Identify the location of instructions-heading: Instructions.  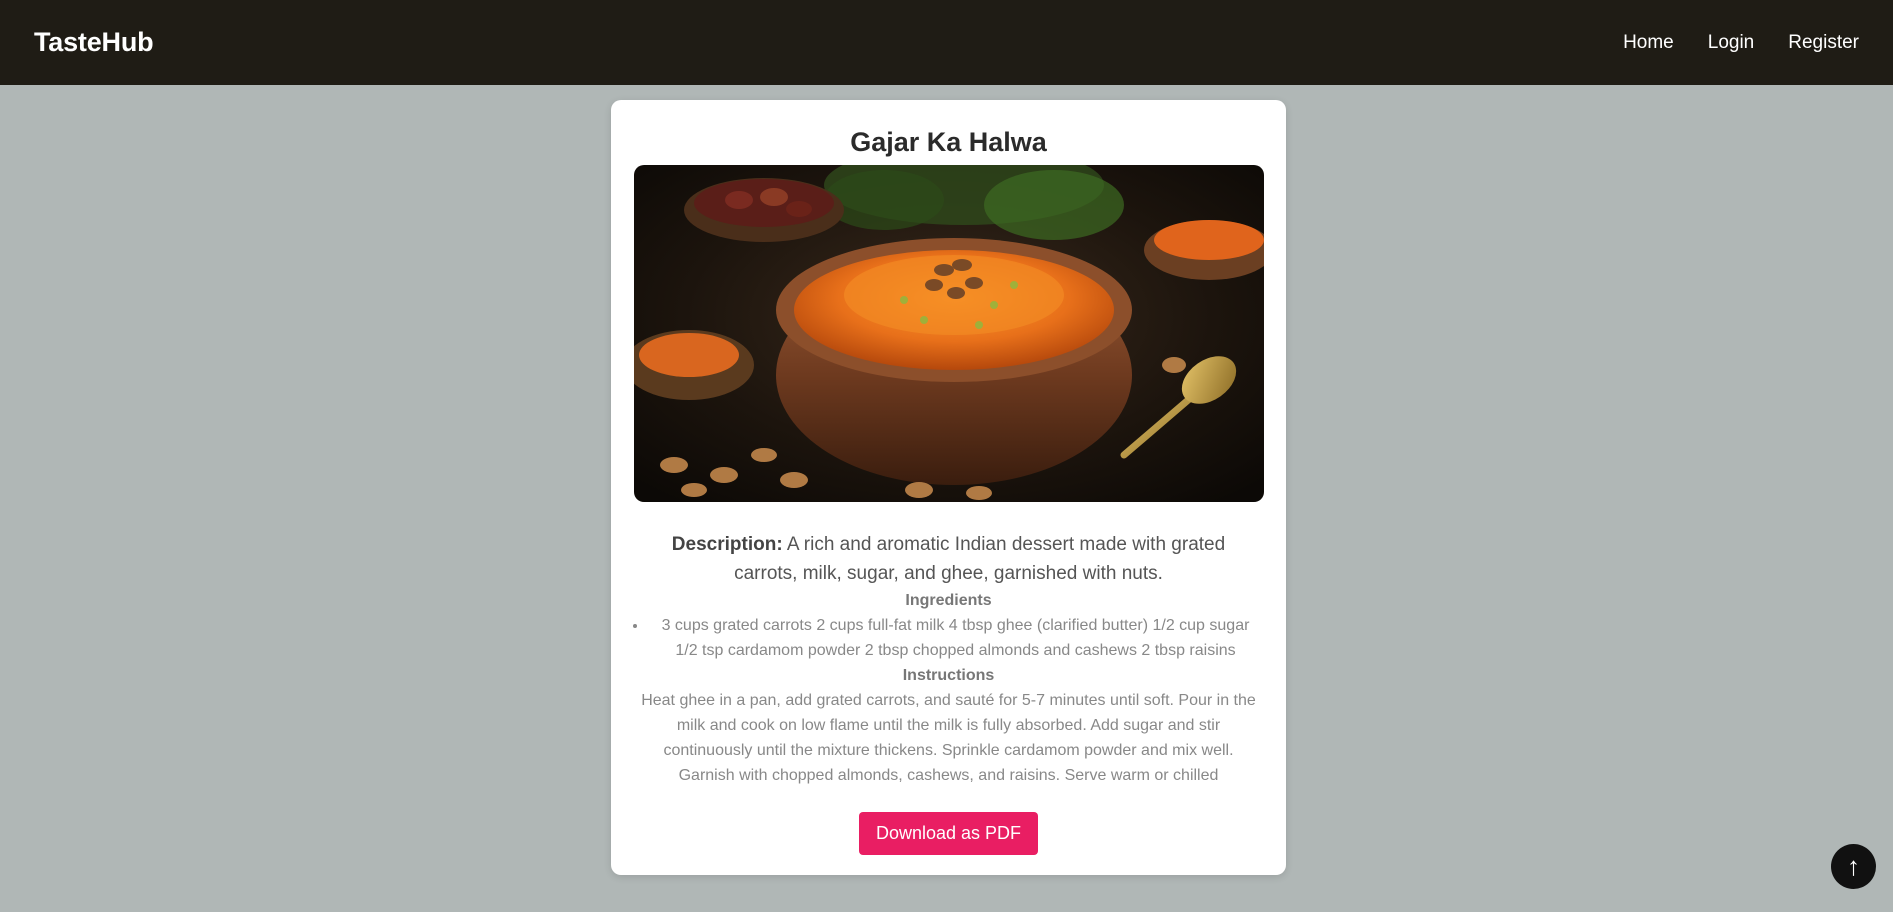
(948, 675).